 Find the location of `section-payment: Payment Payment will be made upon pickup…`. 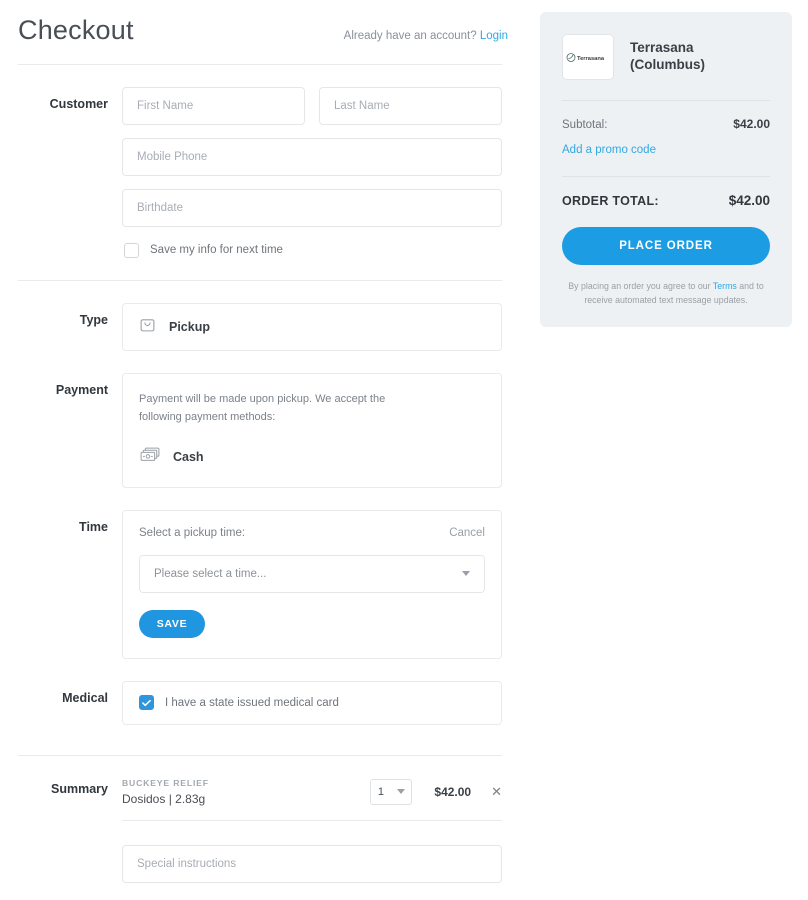

section-payment: Payment Payment will be made upon pickup… is located at coordinates (260, 419).